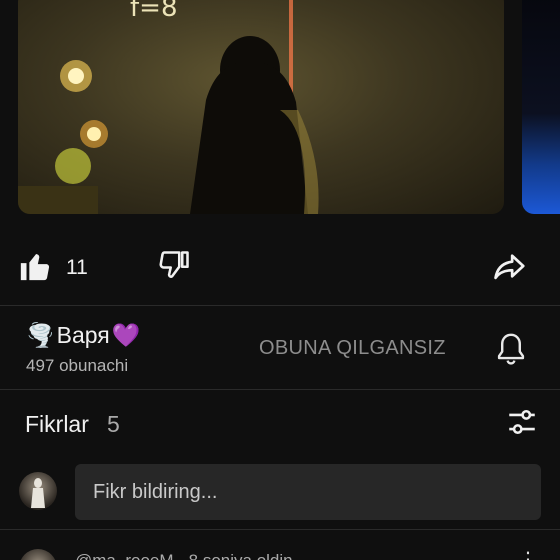  Describe the element at coordinates (241, 555) in the screenshot. I see `comment-time: 8 soniya oldin` at that location.